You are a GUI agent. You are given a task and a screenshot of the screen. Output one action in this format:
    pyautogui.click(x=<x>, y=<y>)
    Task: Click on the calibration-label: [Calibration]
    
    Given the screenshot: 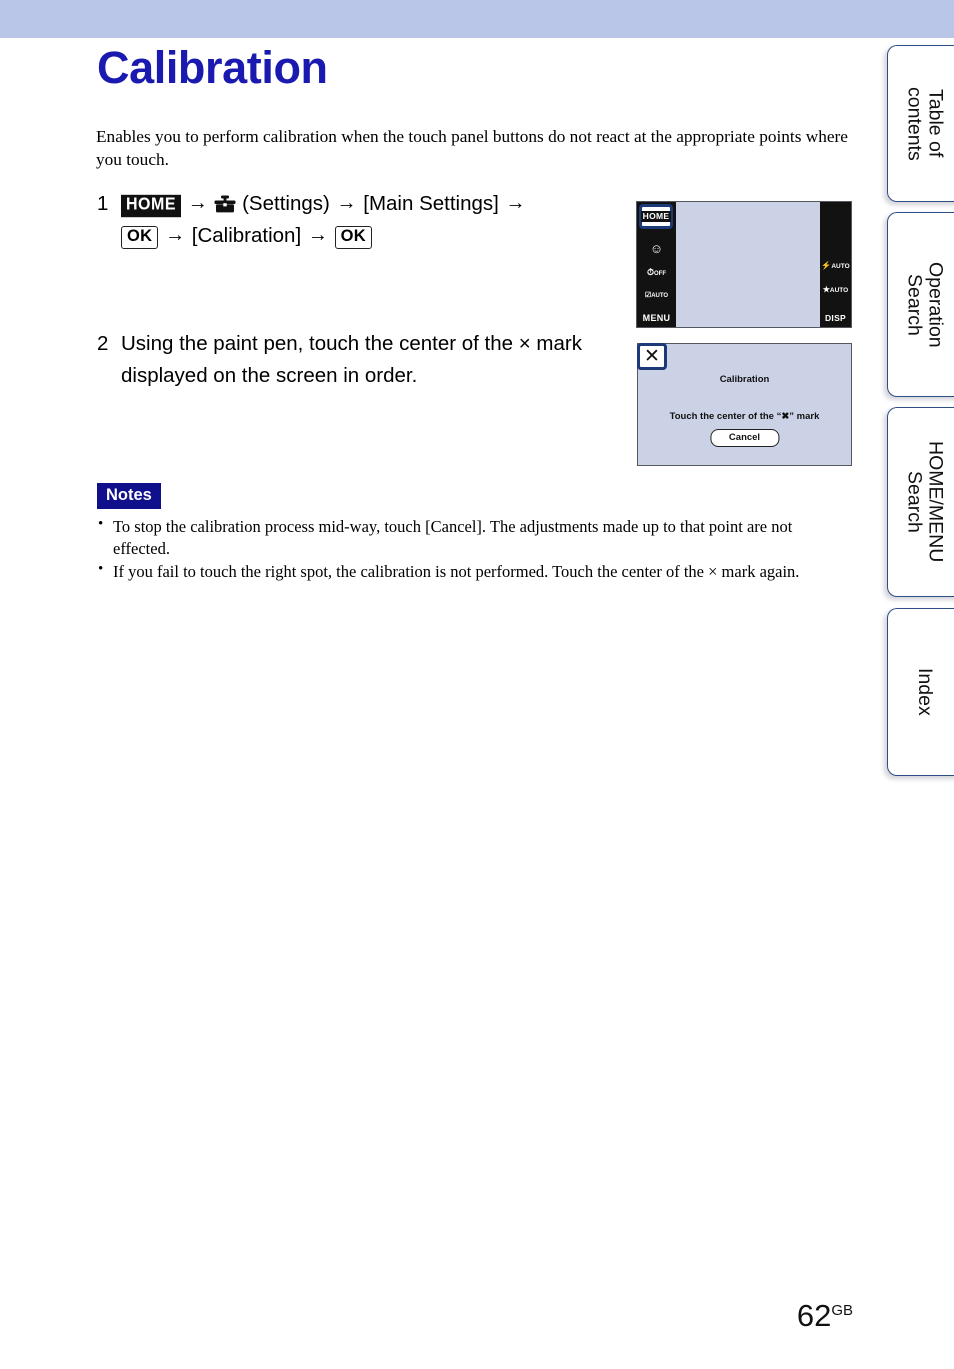 What is the action you would take?
    pyautogui.click(x=246, y=235)
    